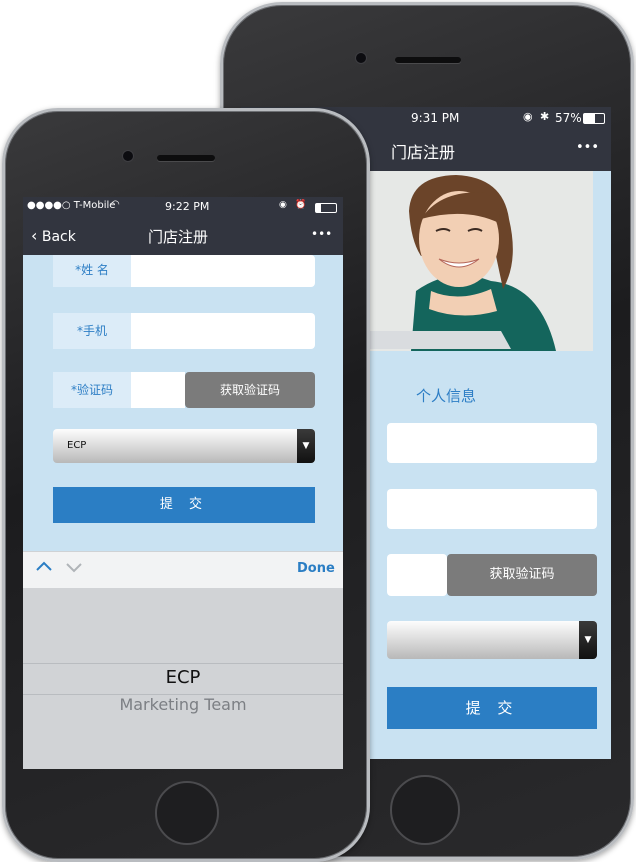  What do you see at coordinates (44, 566) in the screenshot?
I see `chevron-up-icon` at bounding box center [44, 566].